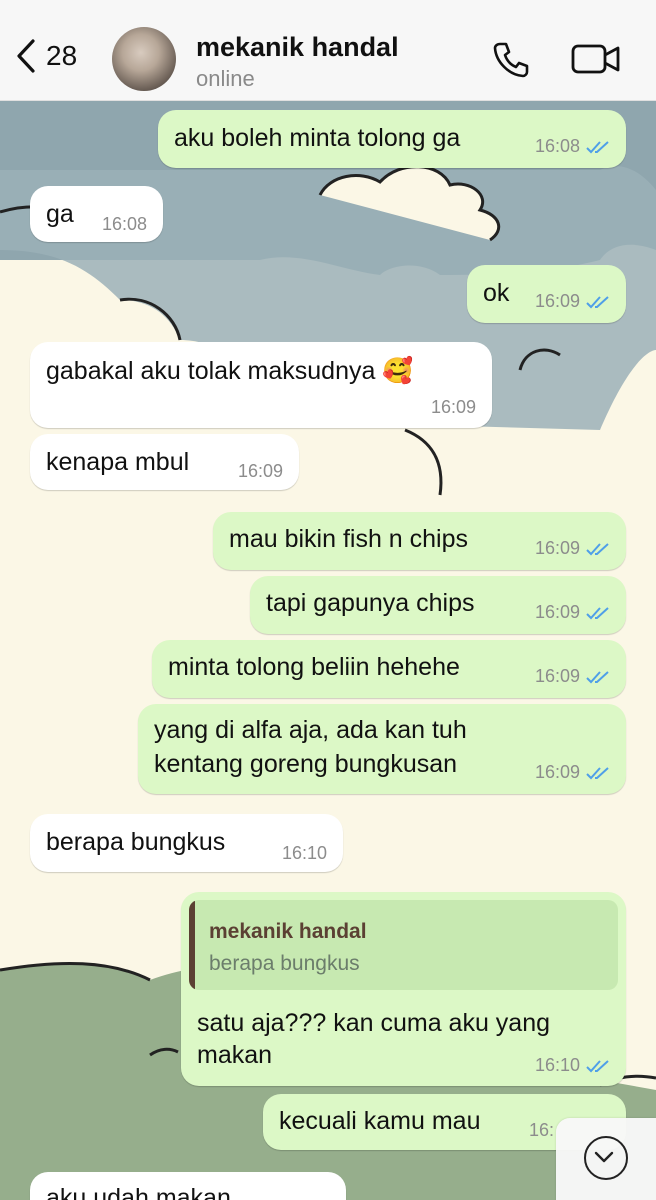  I want to click on back-button: 28, so click(45, 56).